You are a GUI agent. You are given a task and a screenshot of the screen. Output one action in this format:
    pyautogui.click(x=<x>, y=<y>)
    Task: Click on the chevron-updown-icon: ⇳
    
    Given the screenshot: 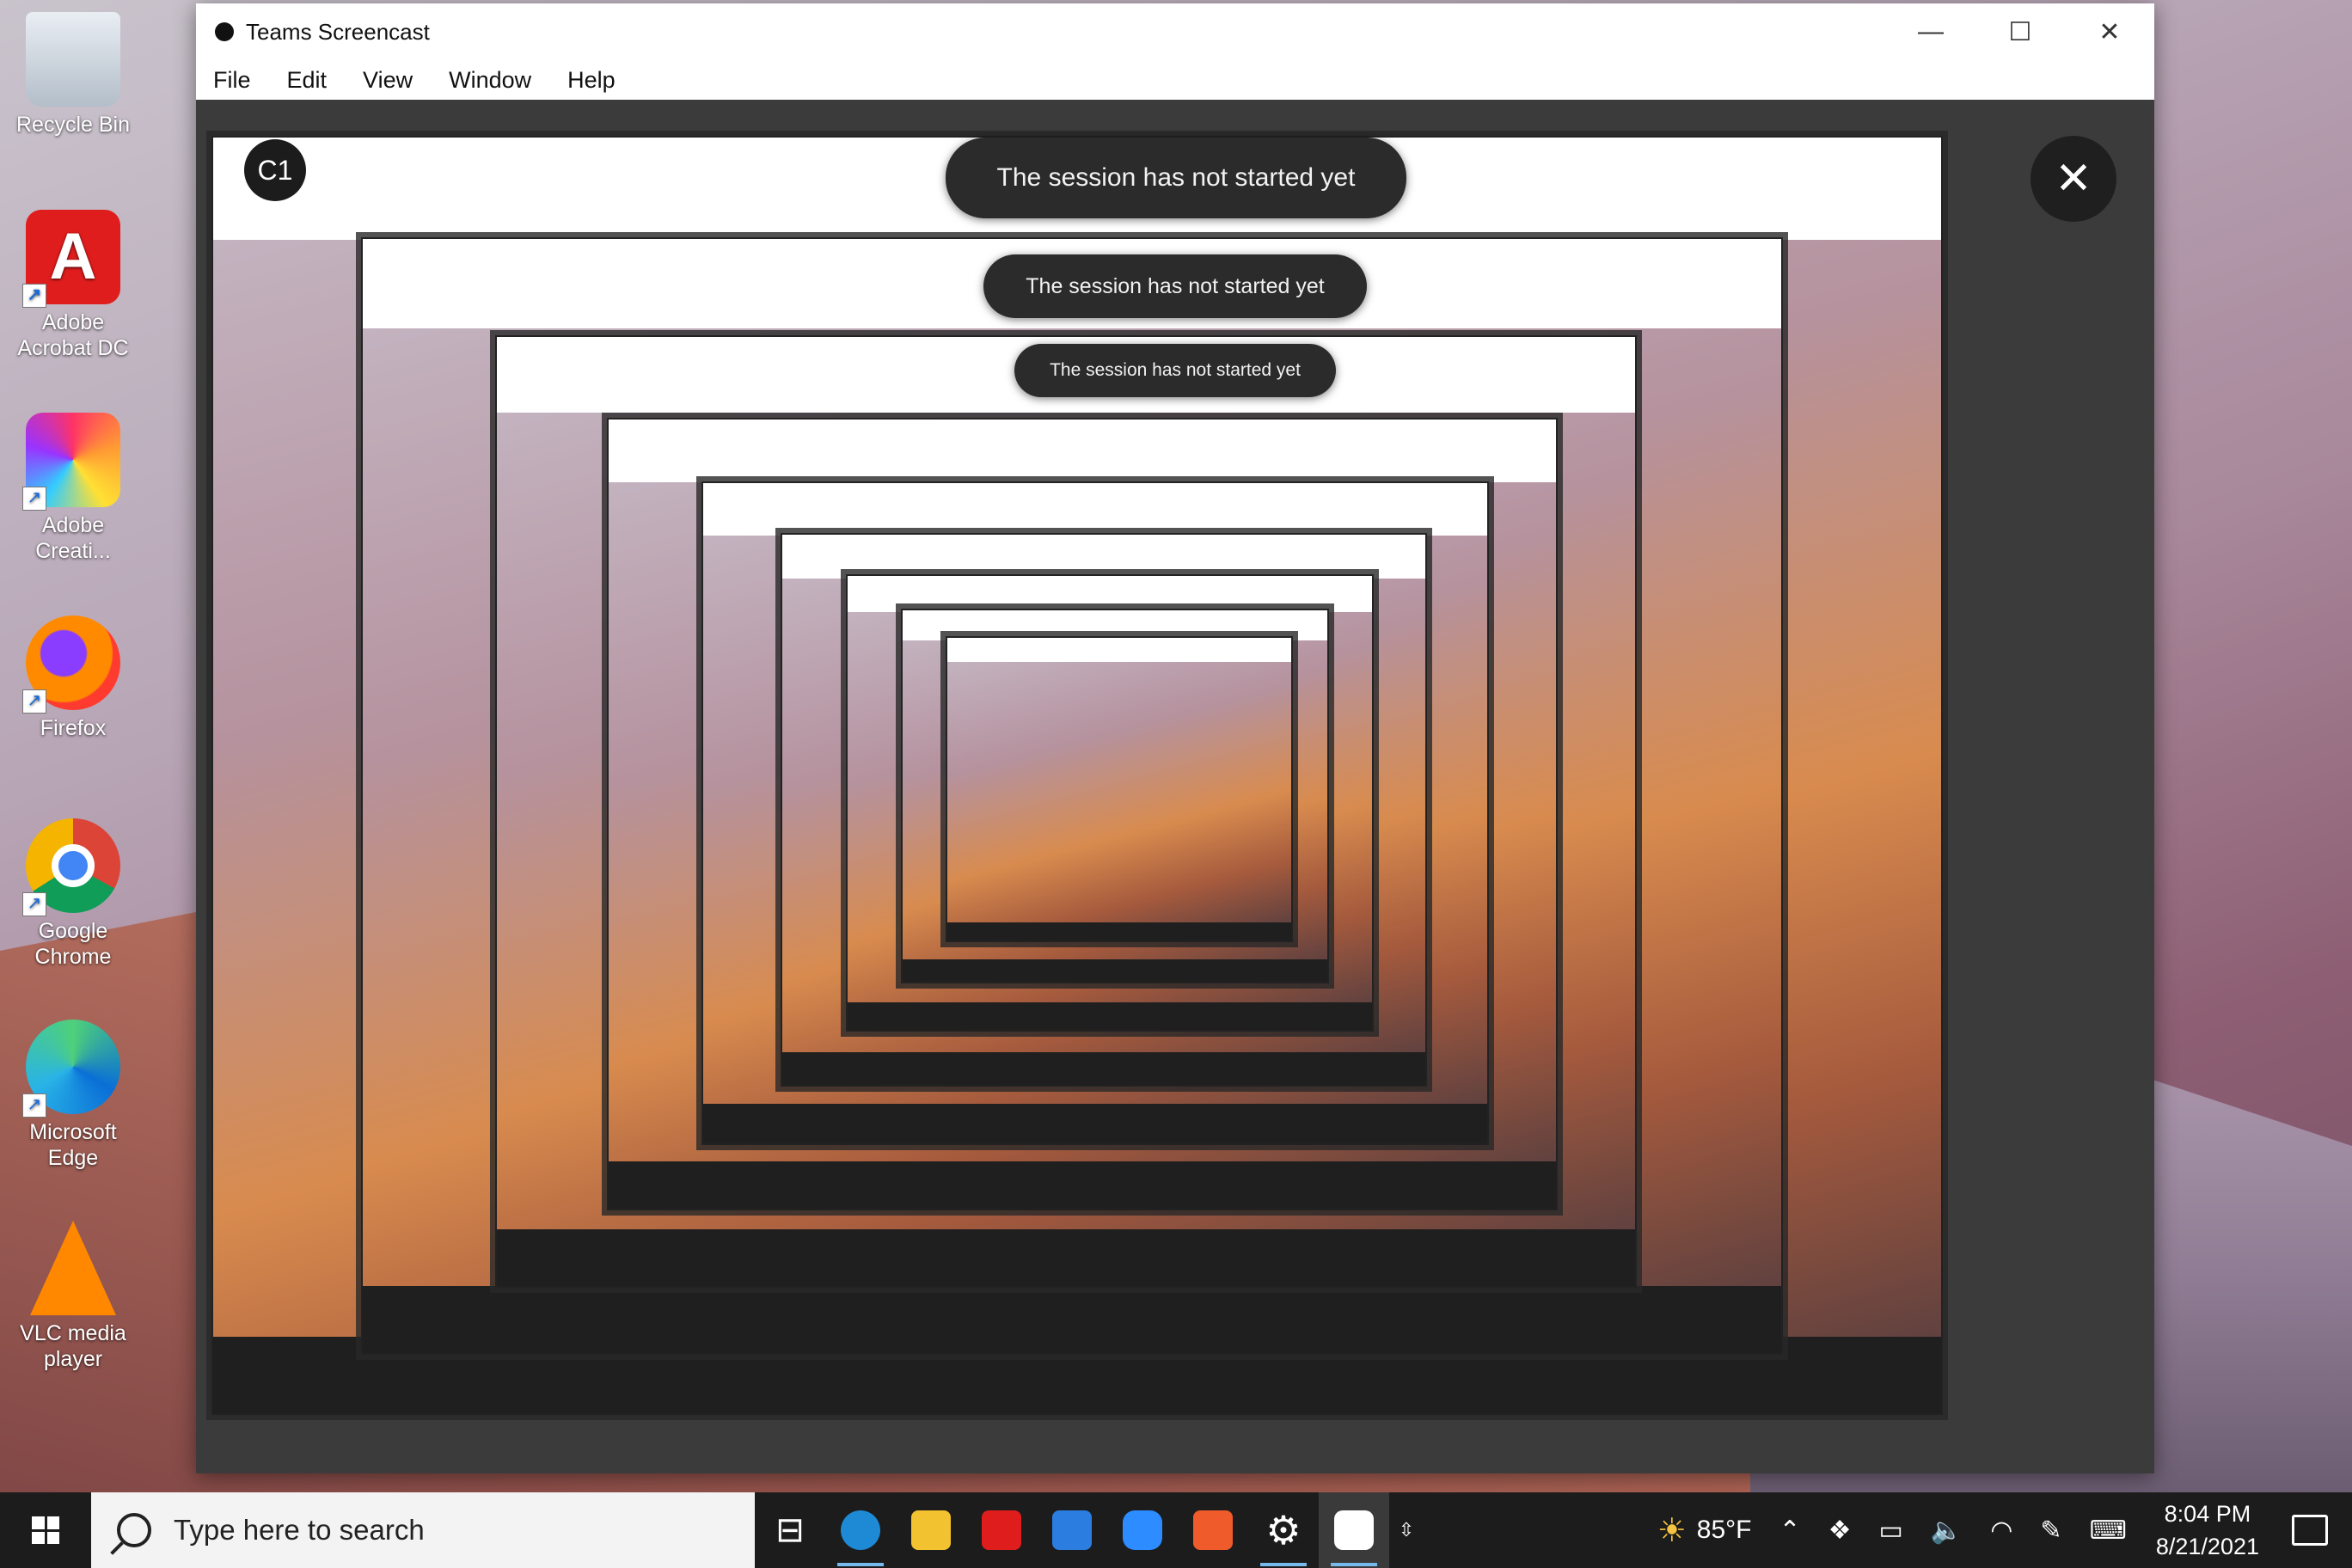 What is the action you would take?
    pyautogui.click(x=1406, y=1529)
    